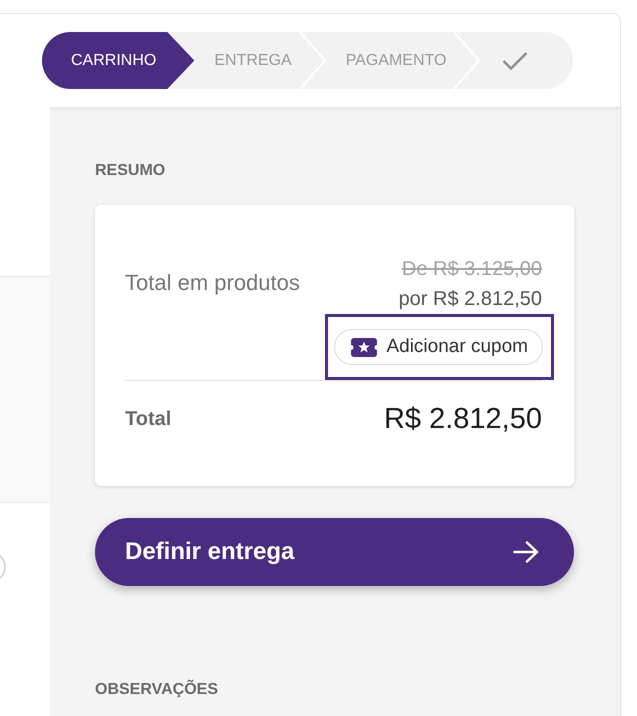 The height and width of the screenshot is (716, 637). Describe the element at coordinates (438, 347) in the screenshot. I see `coupon-button: Adicionar cupom` at that location.